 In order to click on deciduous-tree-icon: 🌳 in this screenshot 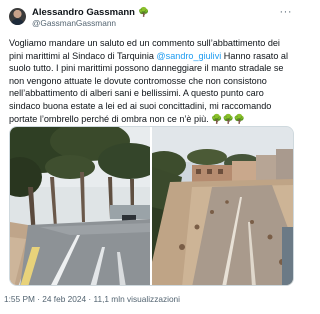, I will do `click(143, 11)`.